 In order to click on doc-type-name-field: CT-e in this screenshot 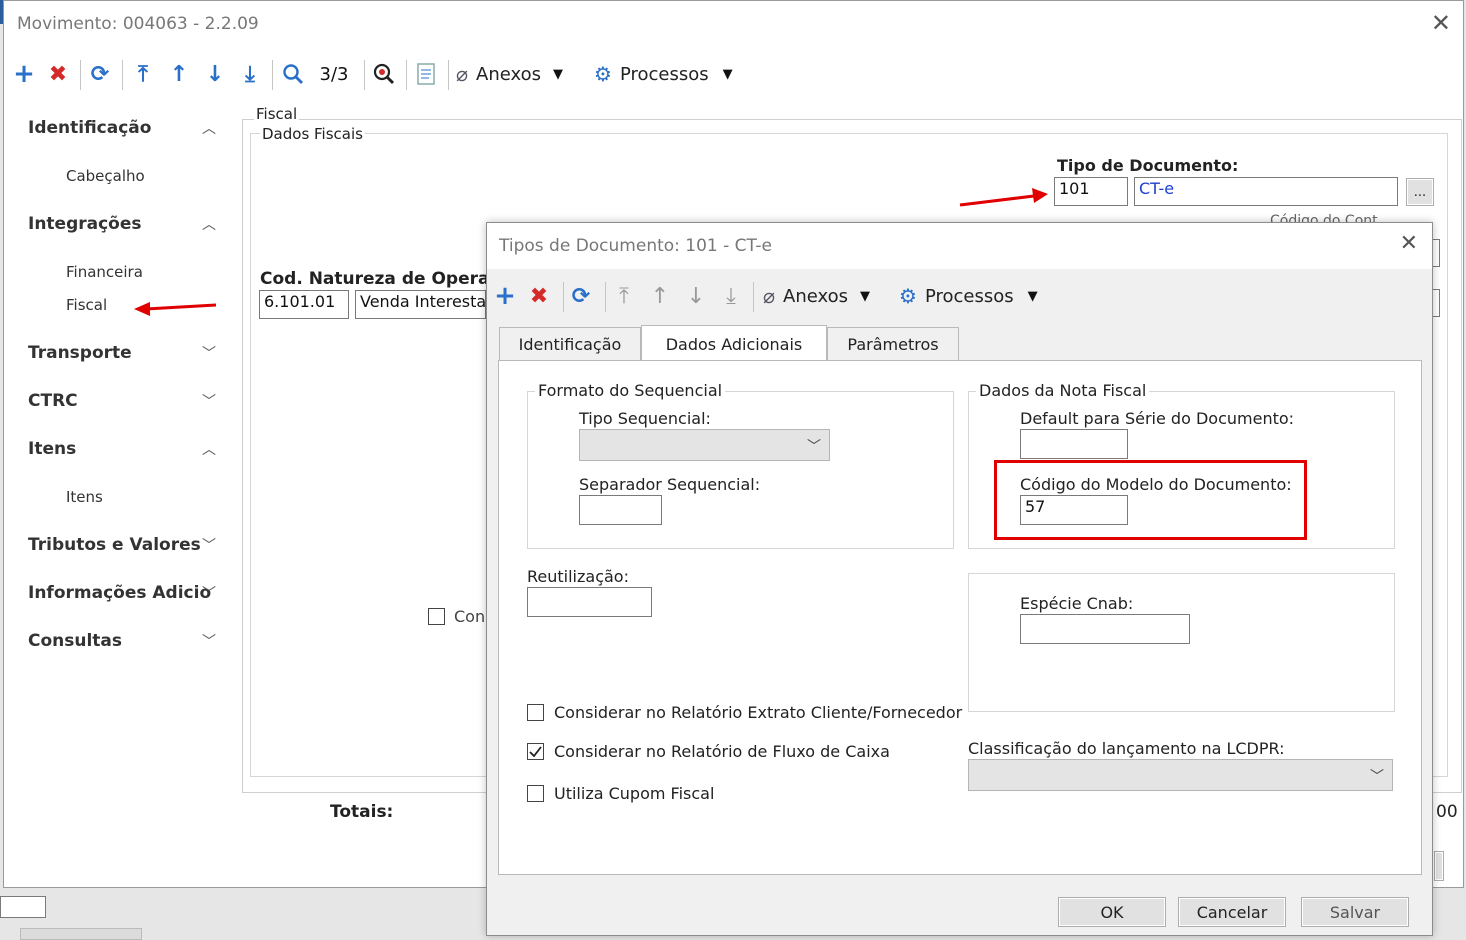, I will do `click(1266, 191)`.